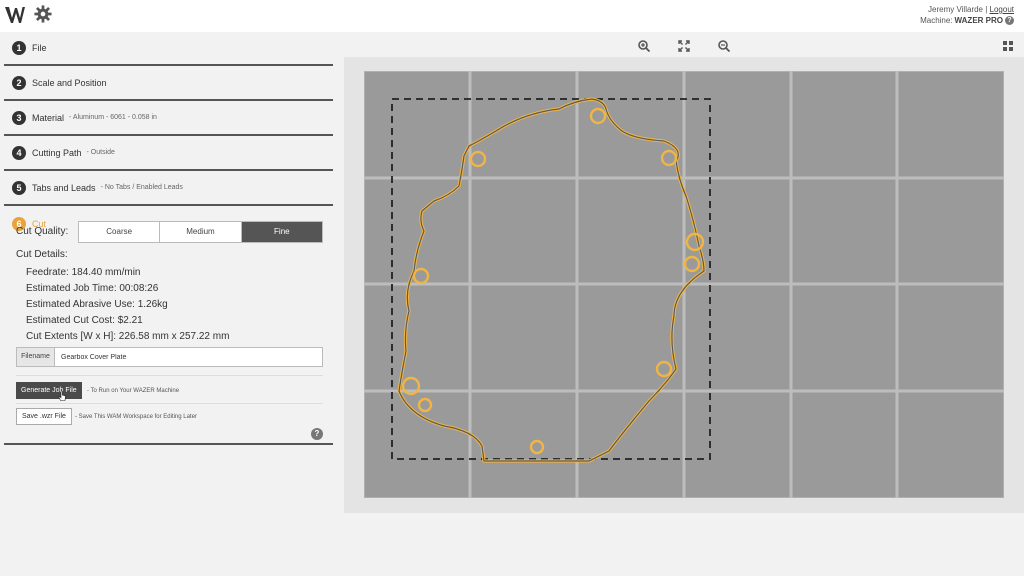  Describe the element at coordinates (113, 117) in the screenshot. I see `step-subtitle: - Aluminum - 6061 - 0.058 in` at that location.